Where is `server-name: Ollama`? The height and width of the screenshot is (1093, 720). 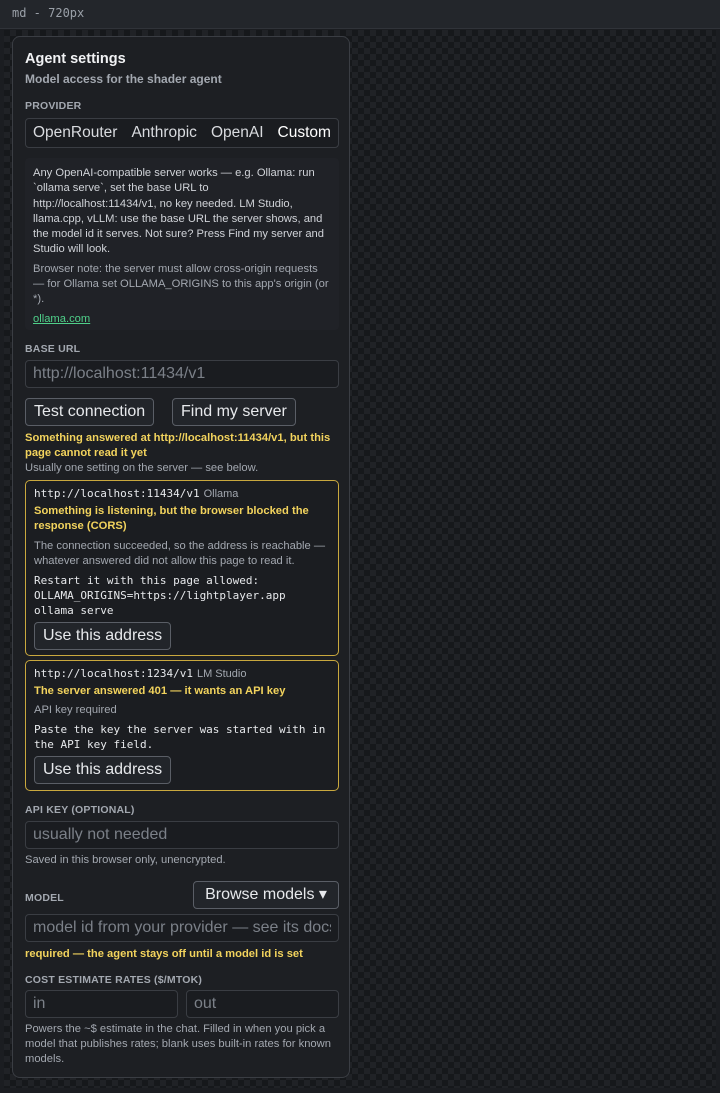
server-name: Ollama is located at coordinates (221, 494).